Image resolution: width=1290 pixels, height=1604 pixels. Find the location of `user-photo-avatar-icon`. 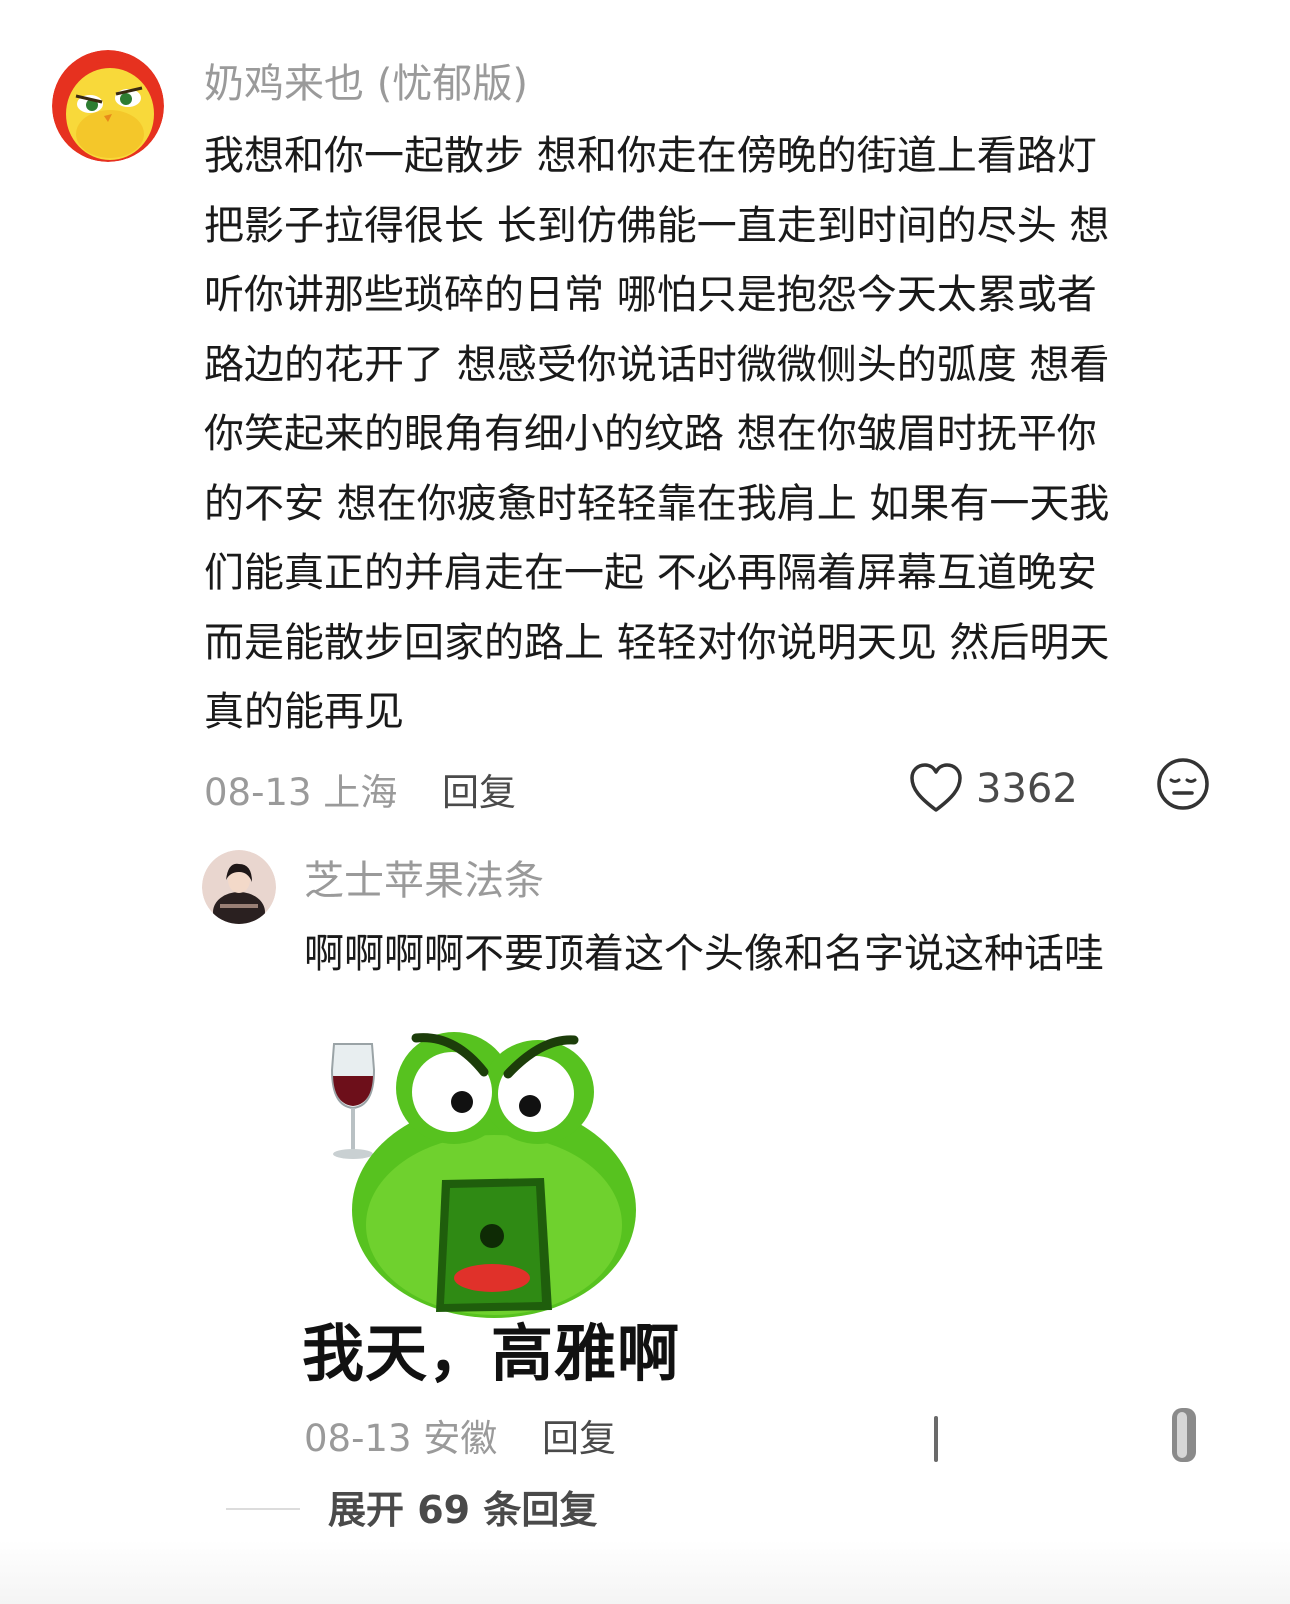

user-photo-avatar-icon is located at coordinates (239, 887).